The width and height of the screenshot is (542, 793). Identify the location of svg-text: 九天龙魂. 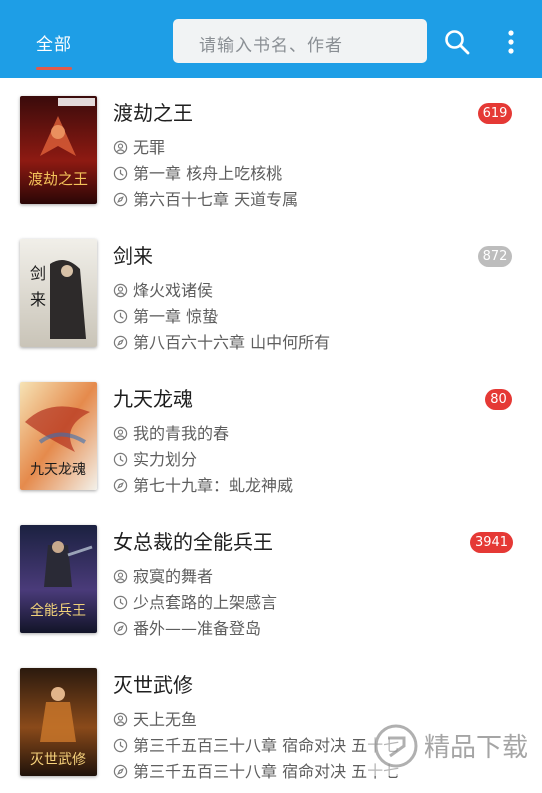
(58, 470).